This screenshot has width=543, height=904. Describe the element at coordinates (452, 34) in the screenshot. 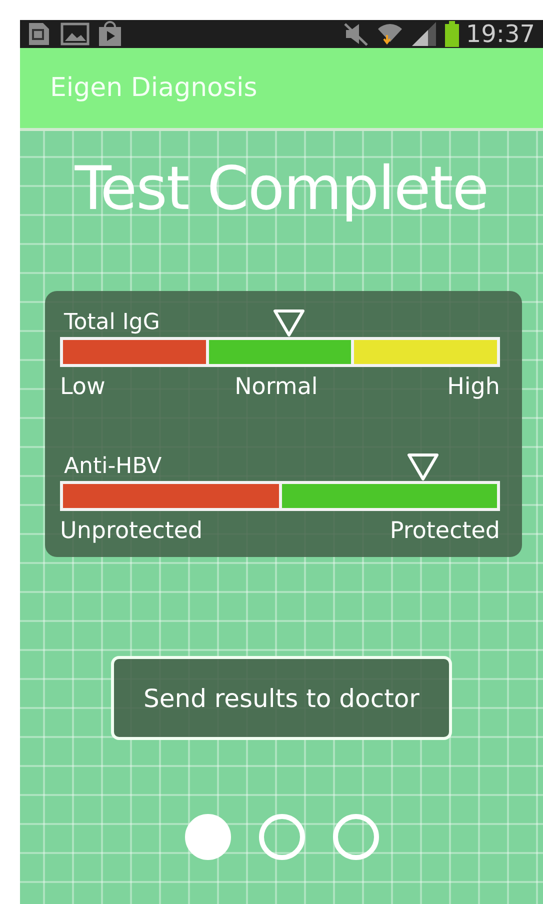

I see `battery-icon` at that location.